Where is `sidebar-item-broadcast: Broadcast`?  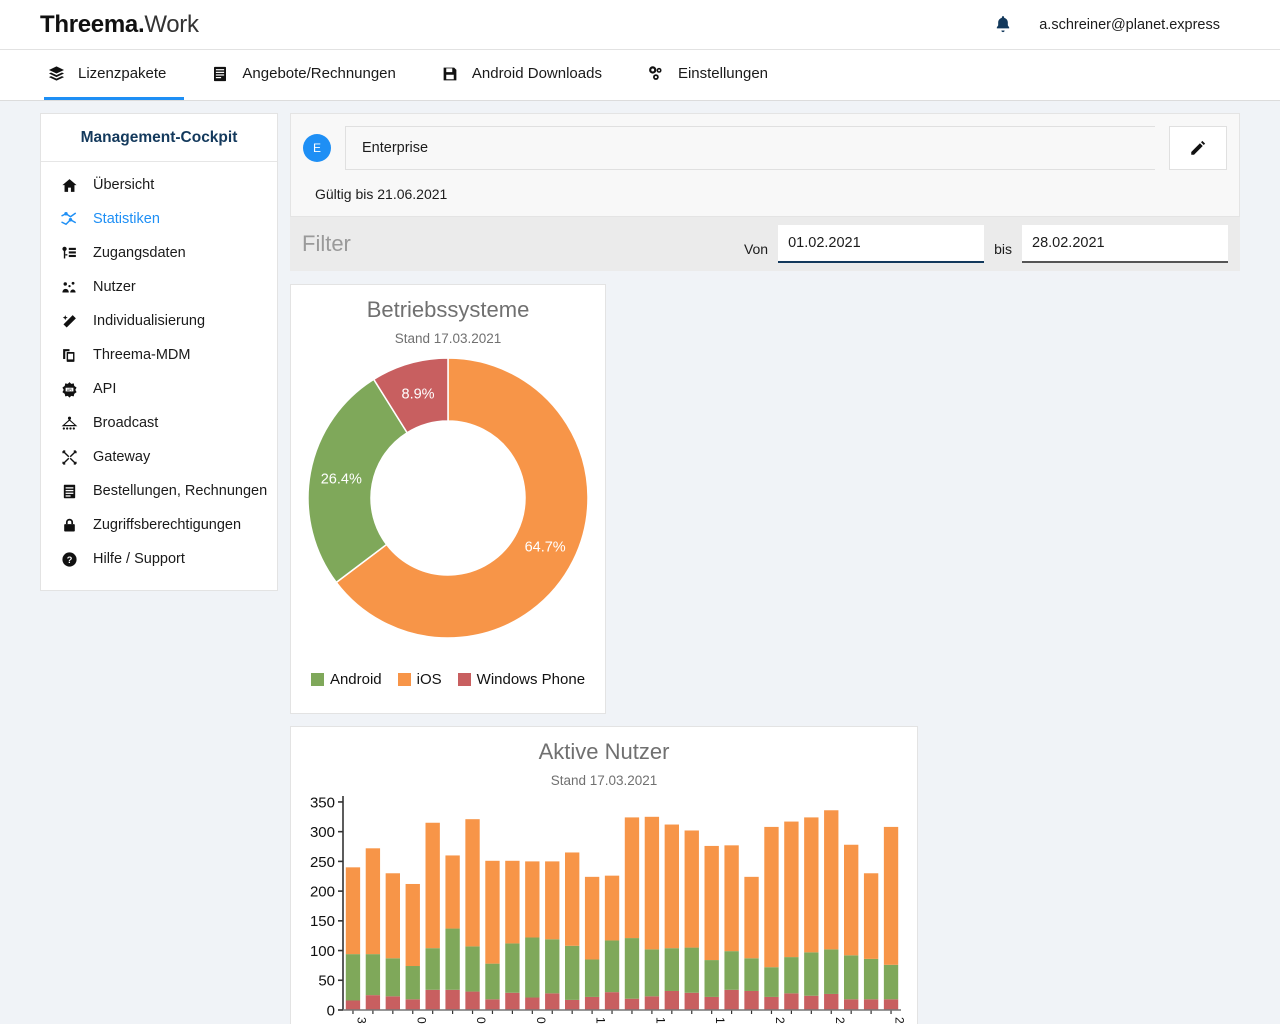 sidebar-item-broadcast: Broadcast is located at coordinates (159, 423).